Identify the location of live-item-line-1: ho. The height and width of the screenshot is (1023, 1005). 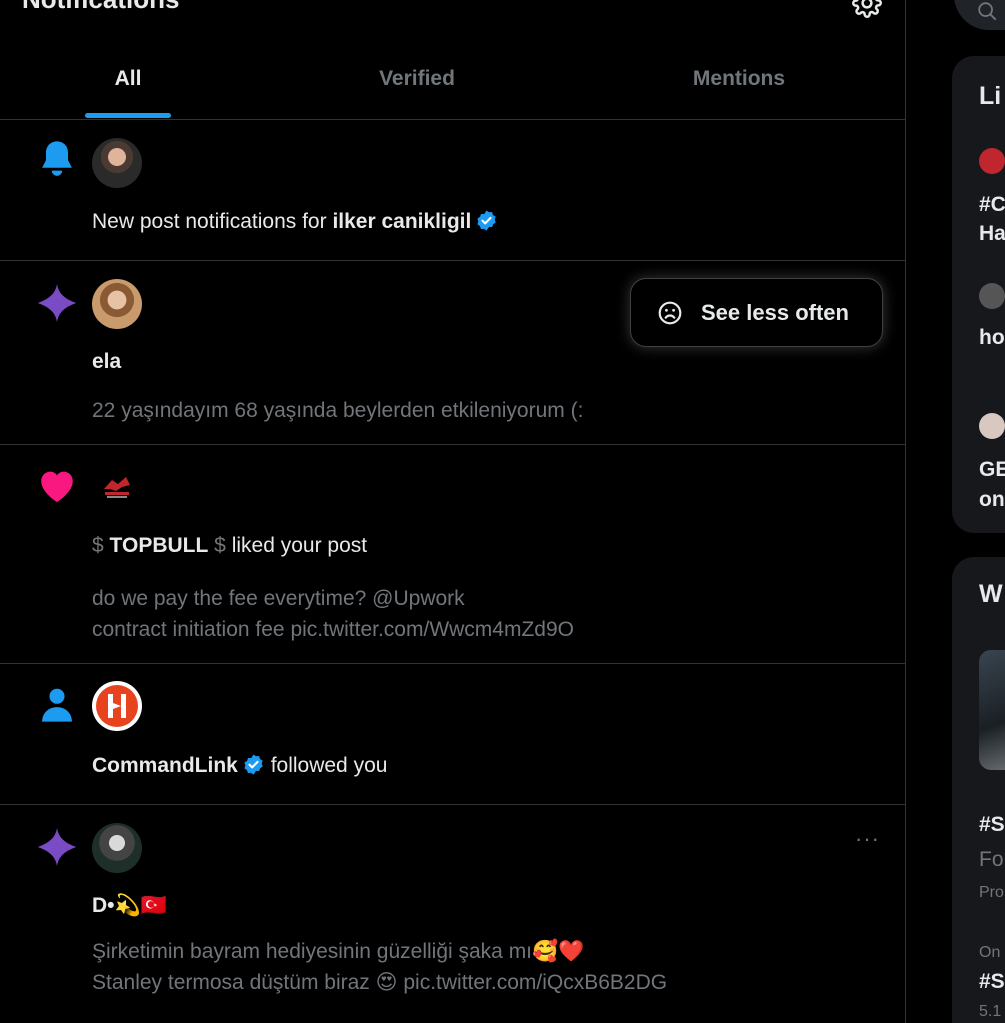
(992, 338).